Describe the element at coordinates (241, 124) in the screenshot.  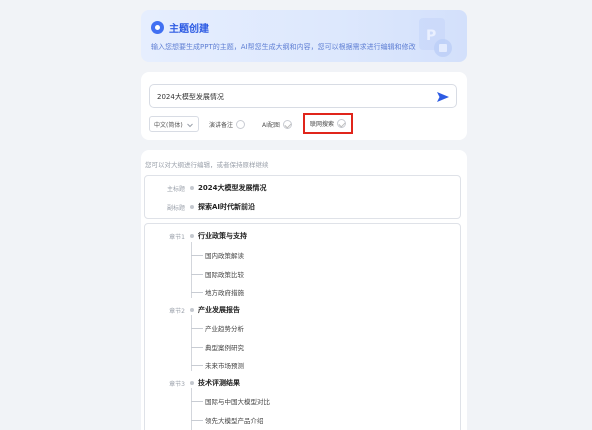
I see `speaker-notes-toggle` at that location.